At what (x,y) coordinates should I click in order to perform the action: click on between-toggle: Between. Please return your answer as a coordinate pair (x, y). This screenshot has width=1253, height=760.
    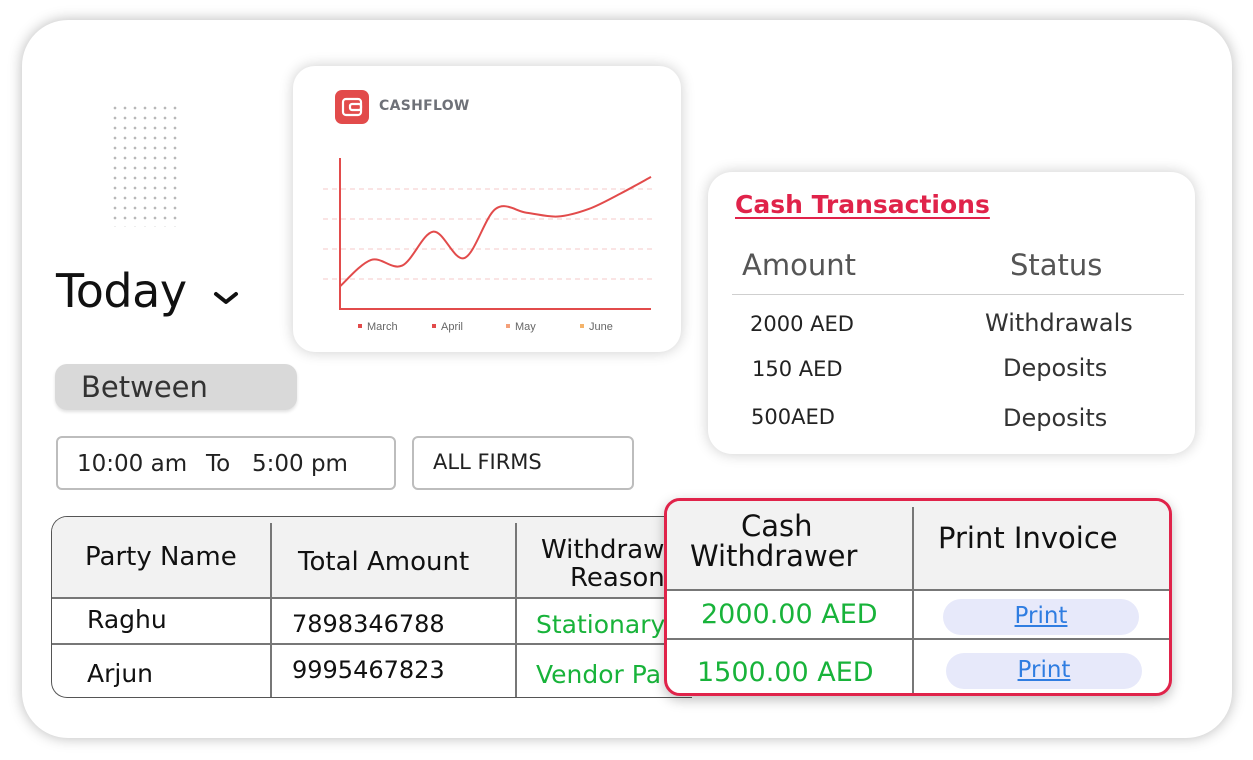
    Looking at the image, I should click on (176, 387).